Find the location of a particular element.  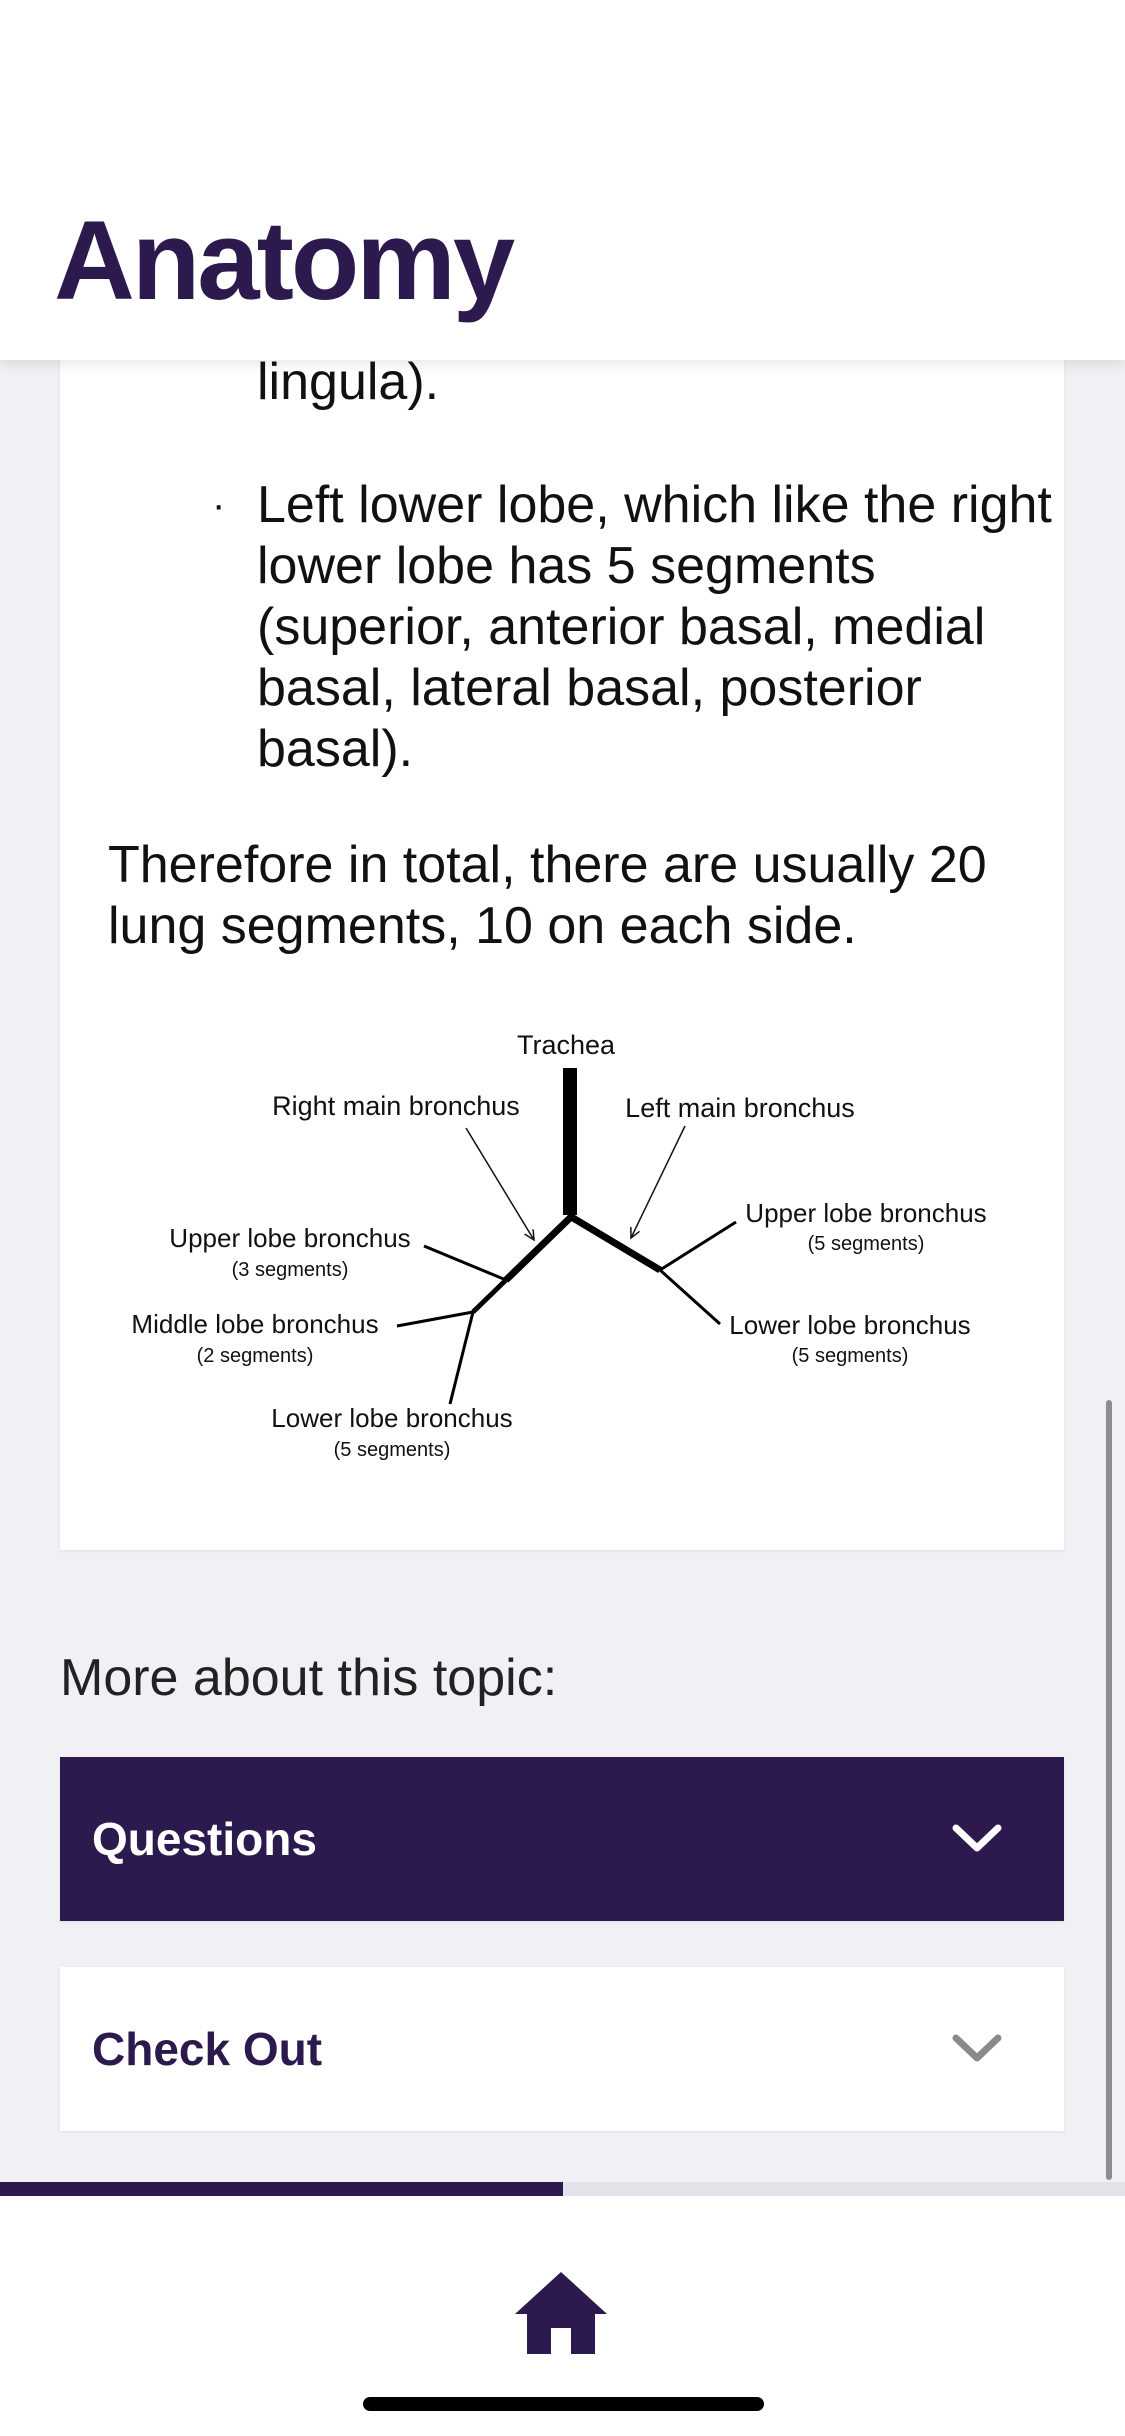

right-lower-seg: (5 segments) is located at coordinates (392, 1450).